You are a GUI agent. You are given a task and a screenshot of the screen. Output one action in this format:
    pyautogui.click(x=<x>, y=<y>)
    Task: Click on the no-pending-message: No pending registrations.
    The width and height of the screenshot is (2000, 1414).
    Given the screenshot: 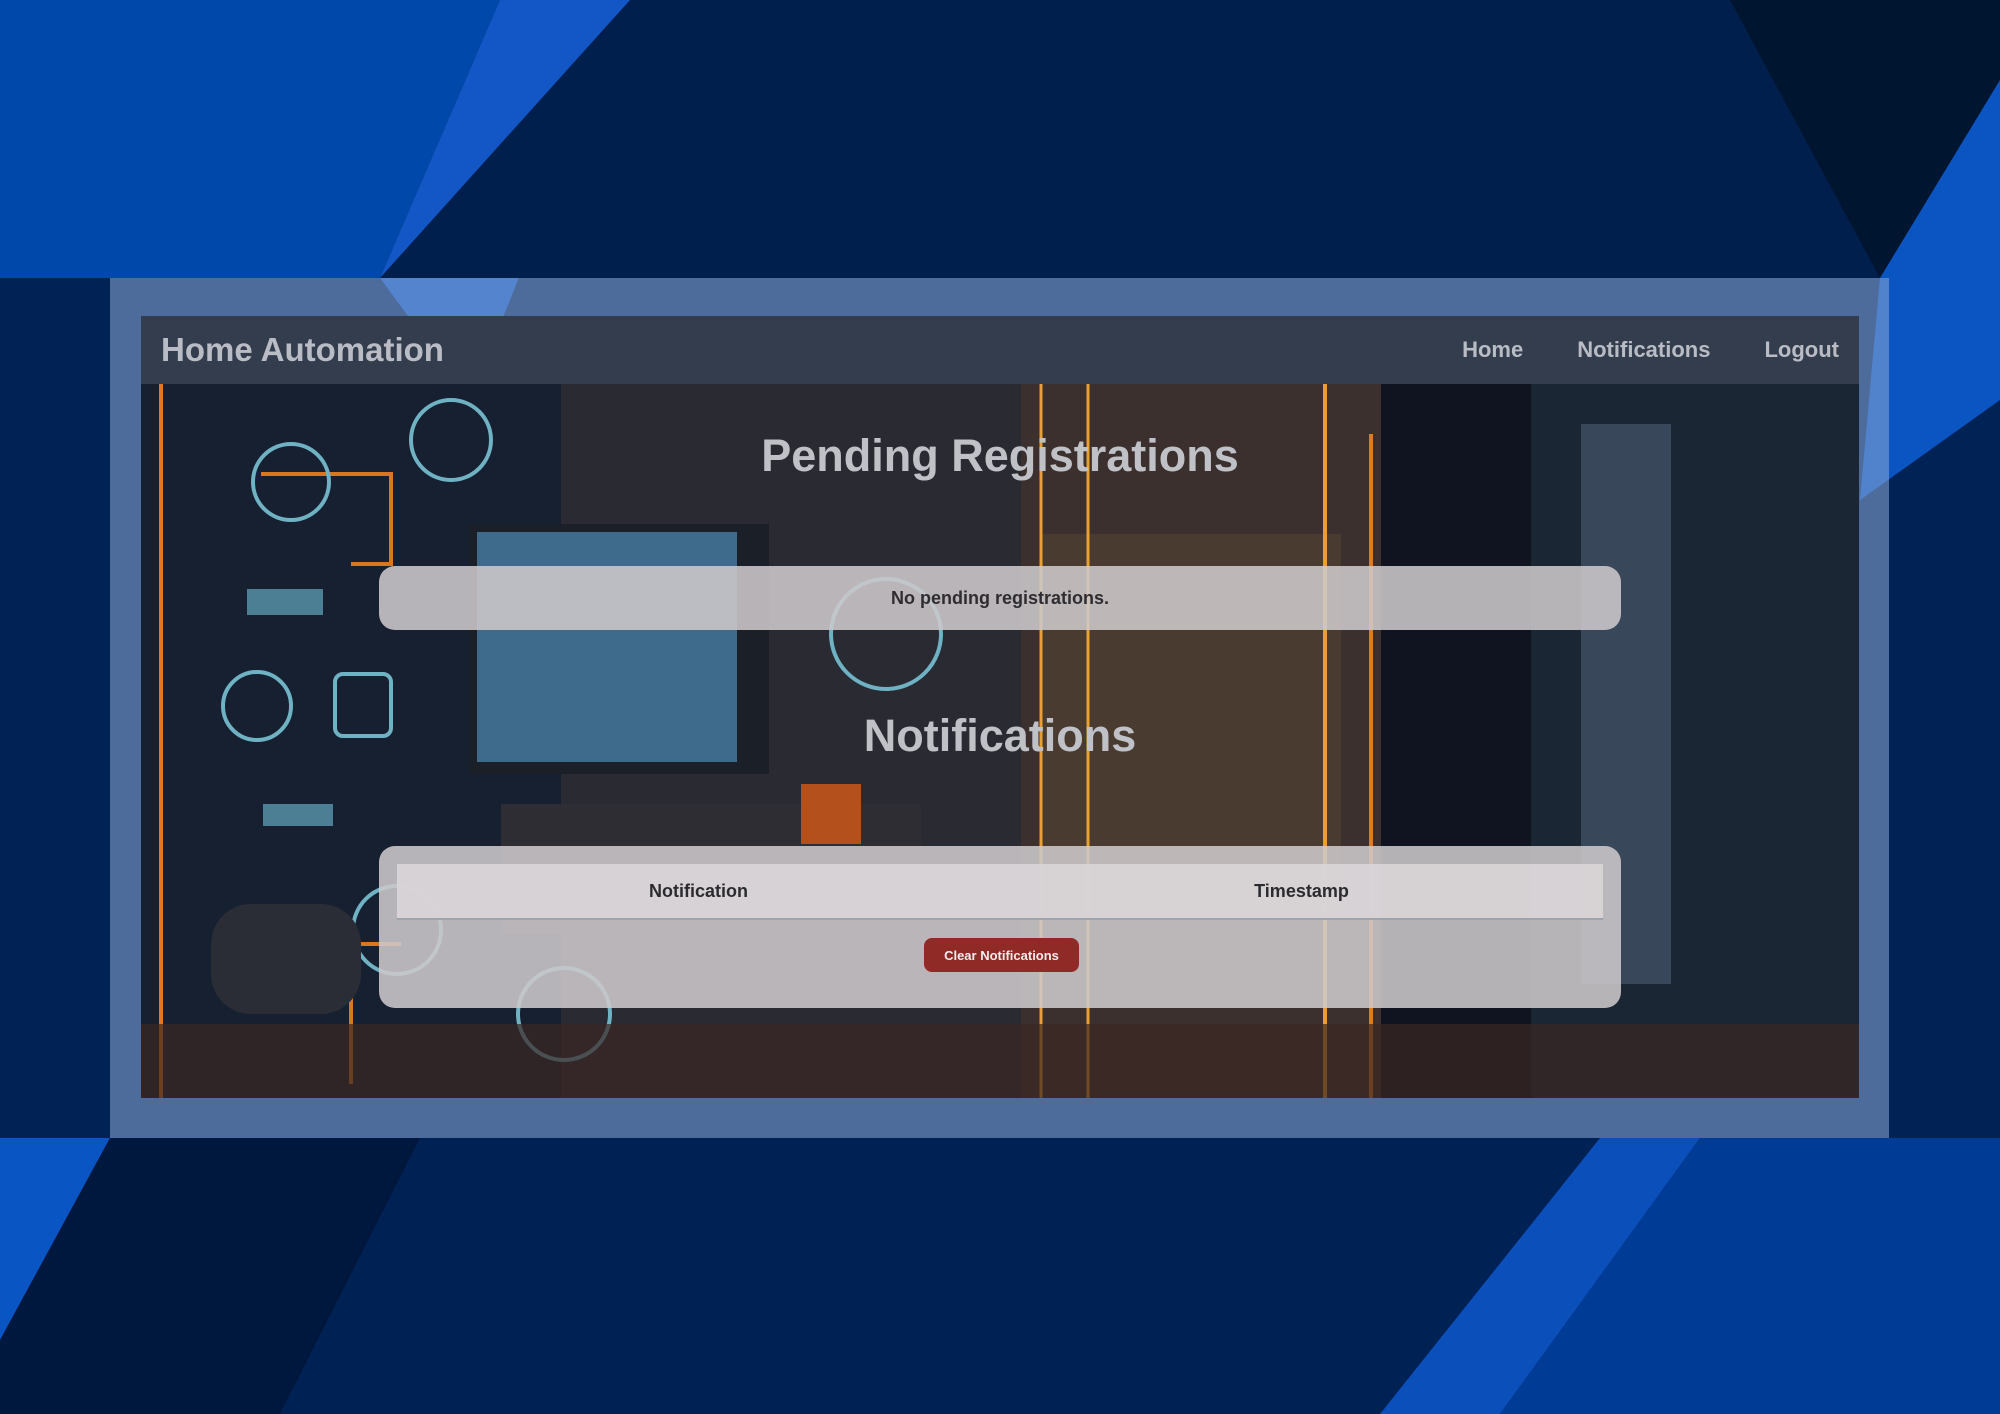 What is the action you would take?
    pyautogui.click(x=999, y=597)
    